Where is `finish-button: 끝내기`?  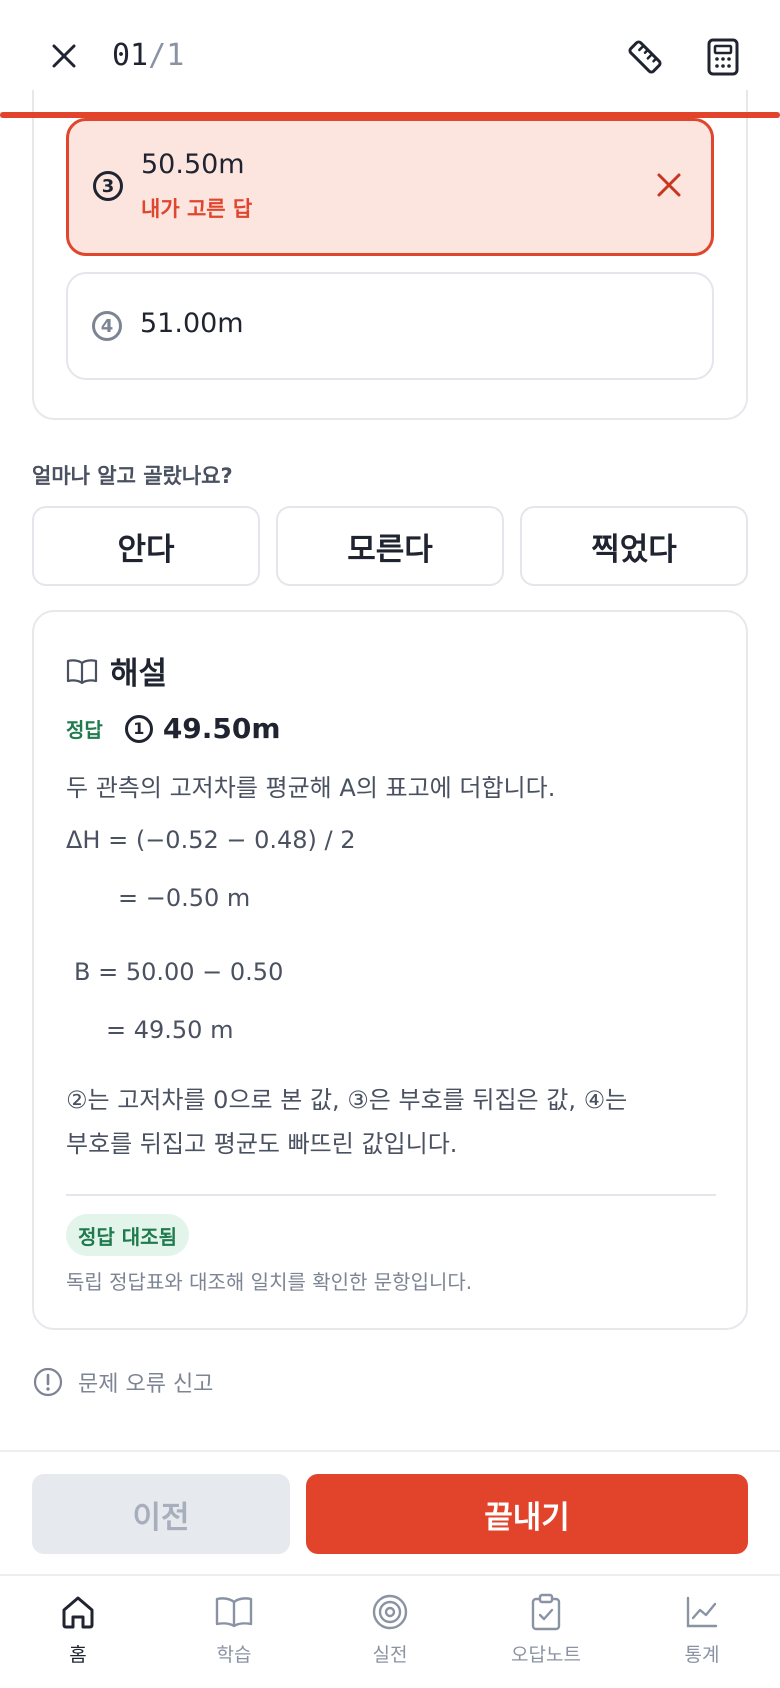
finish-button: 끝내기 is located at coordinates (527, 1514).